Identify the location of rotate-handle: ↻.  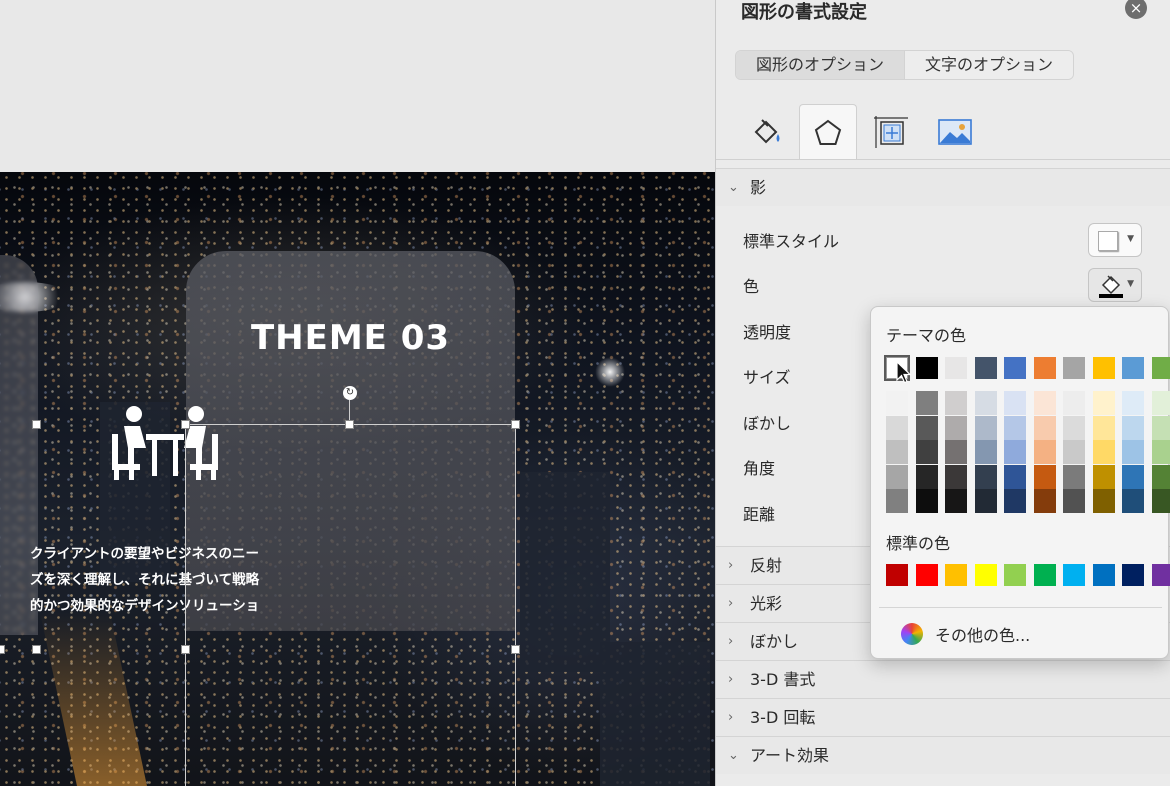
(350, 393).